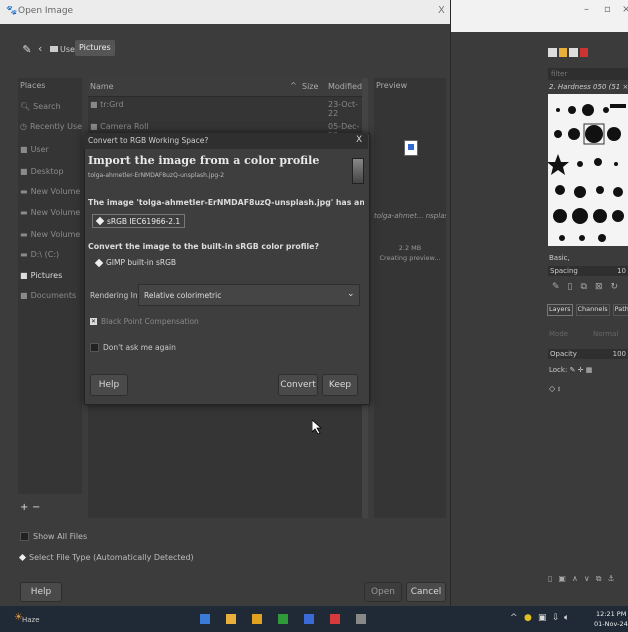 The height and width of the screenshot is (632, 628). Describe the element at coordinates (325, 621) in the screenshot. I see `taskbar-apps` at that location.